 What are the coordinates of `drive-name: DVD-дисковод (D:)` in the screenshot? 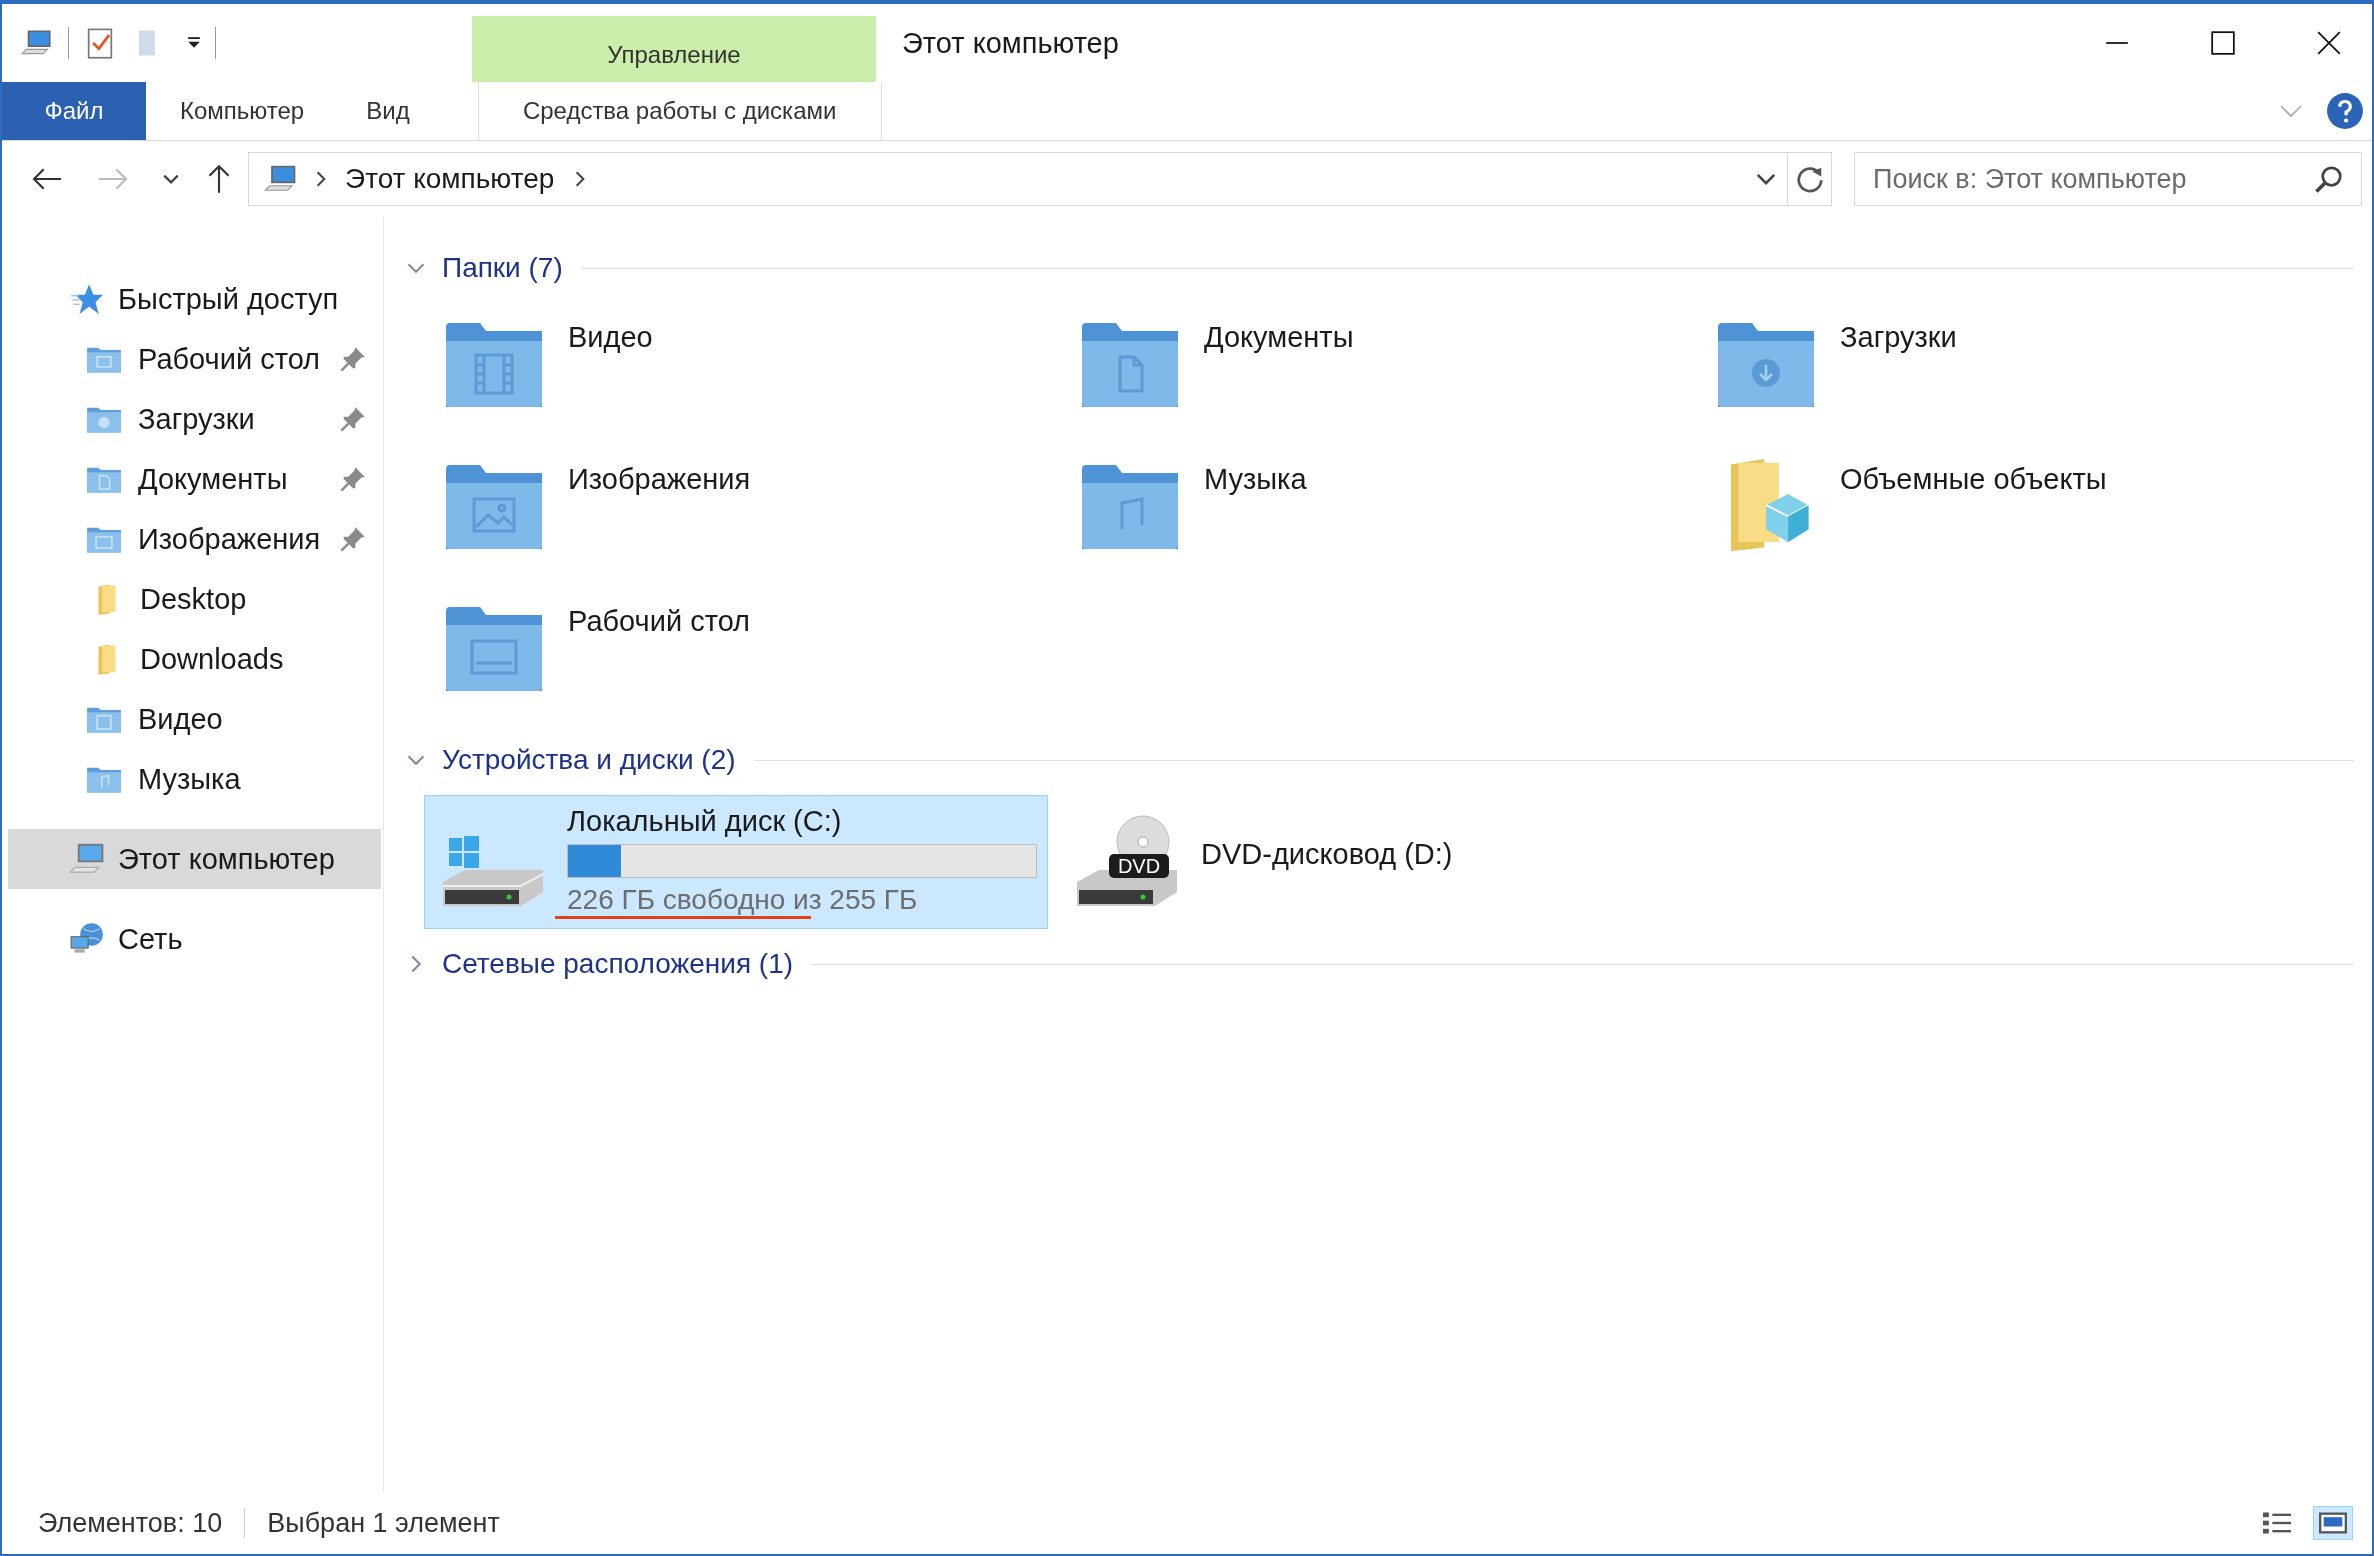 It's located at (1327, 854).